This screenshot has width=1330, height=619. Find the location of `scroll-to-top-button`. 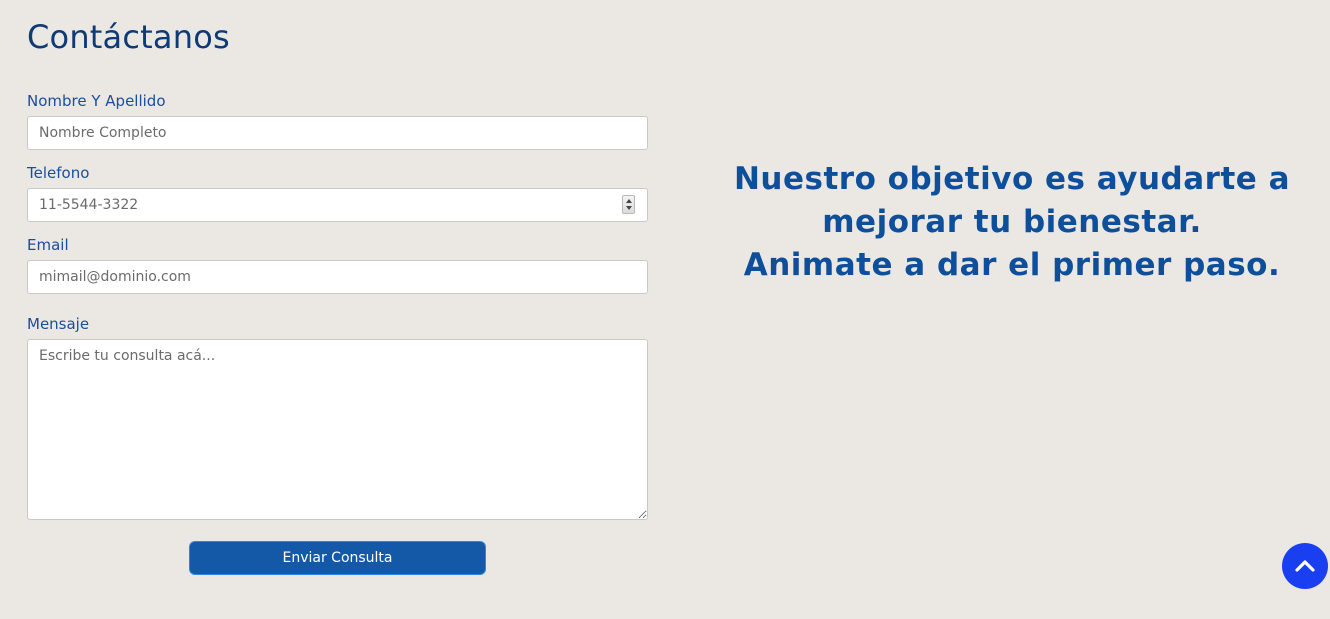

scroll-to-top-button is located at coordinates (1305, 566).